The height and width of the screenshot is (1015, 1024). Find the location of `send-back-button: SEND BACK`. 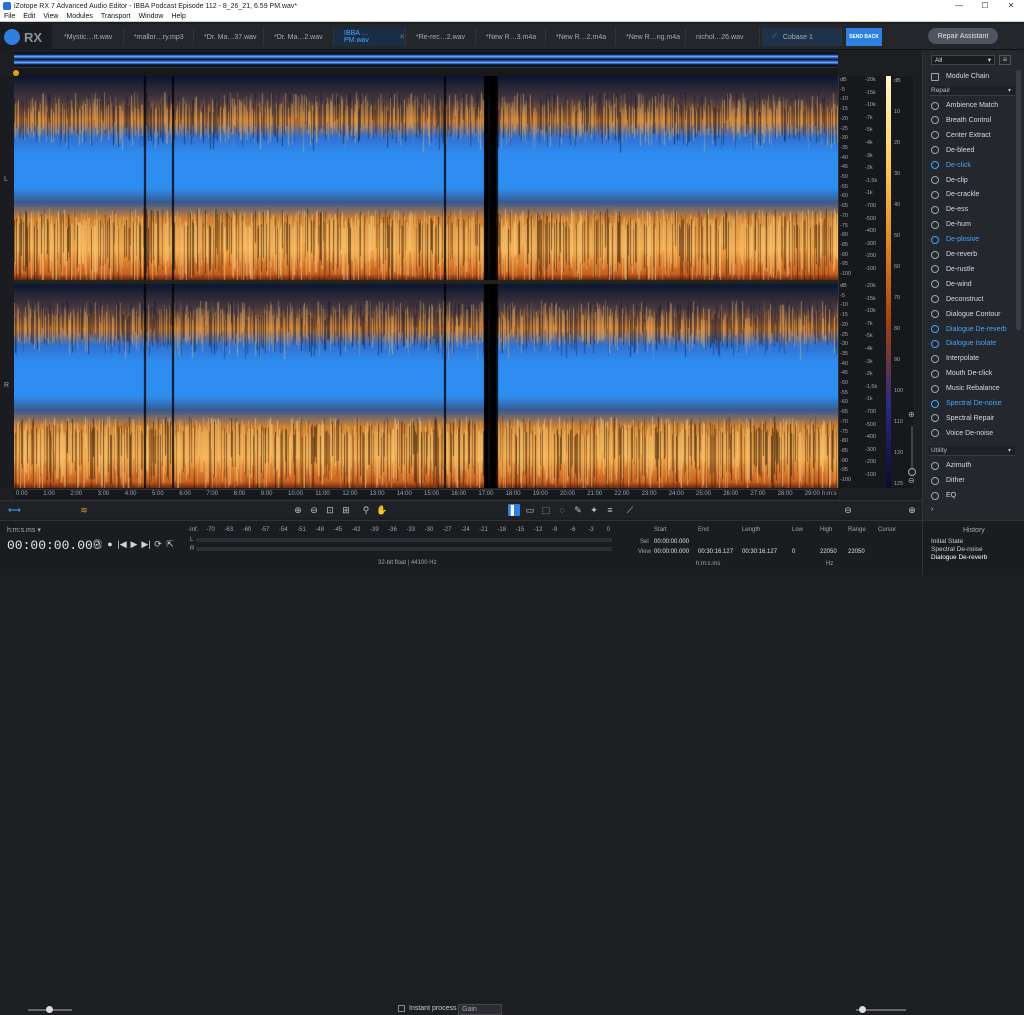

send-back-button: SEND BACK is located at coordinates (864, 37).